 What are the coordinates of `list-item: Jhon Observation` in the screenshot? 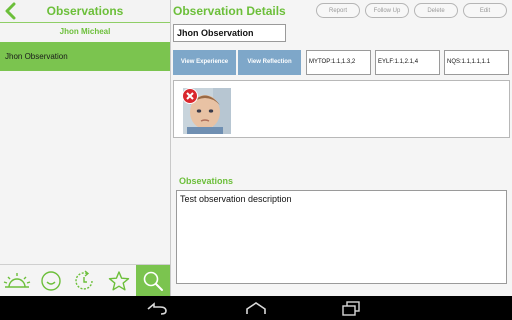 It's located at (85, 56).